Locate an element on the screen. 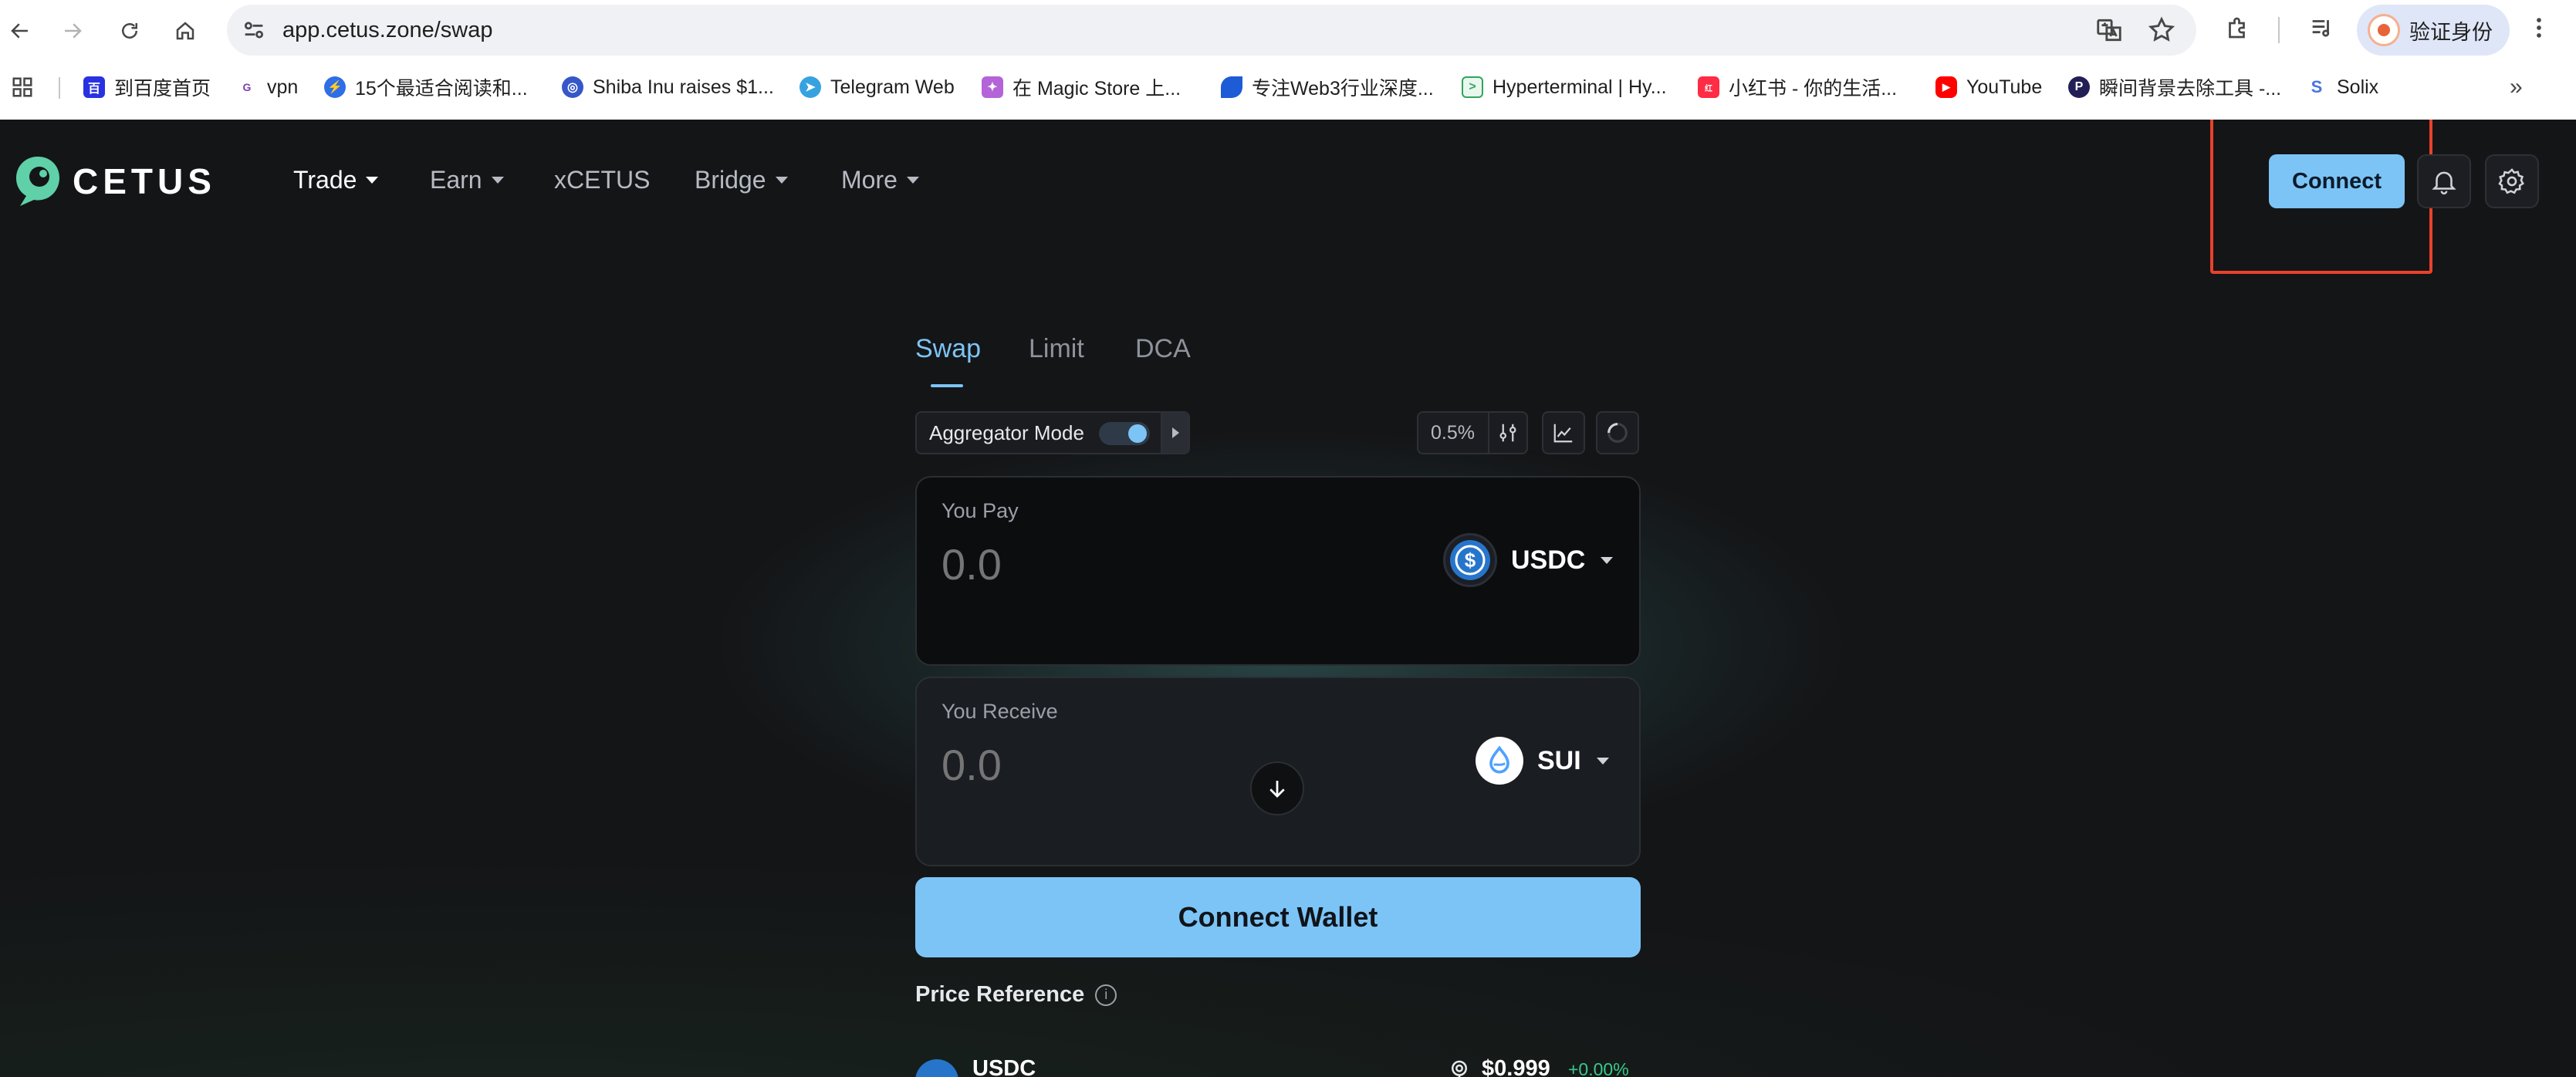 The height and width of the screenshot is (1077, 2576). slippage-settings-icon is located at coordinates (1507, 433).